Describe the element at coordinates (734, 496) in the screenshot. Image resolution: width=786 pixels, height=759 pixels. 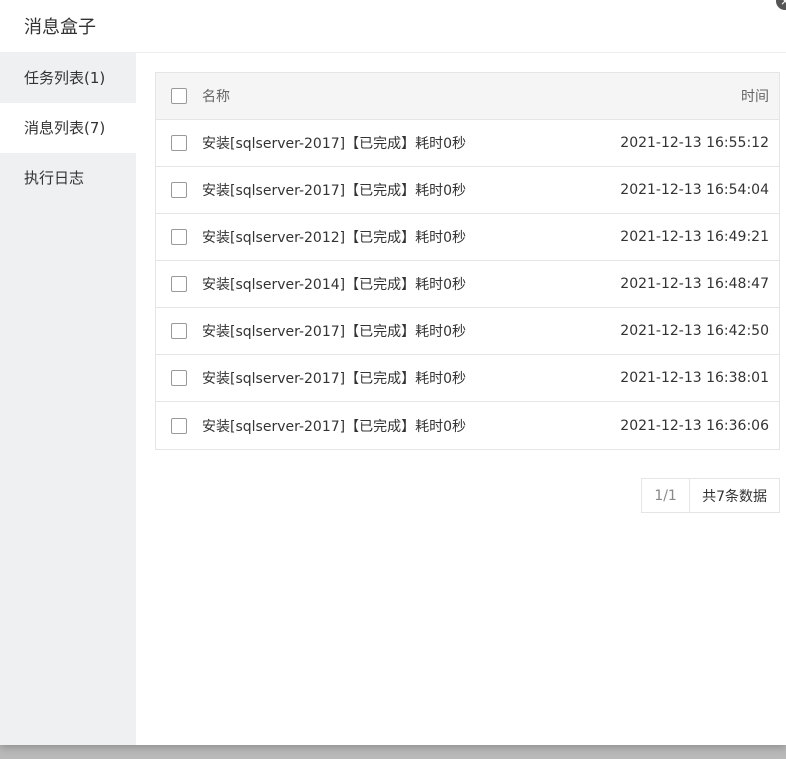
I see `pager-total-count: 共7条数据` at that location.